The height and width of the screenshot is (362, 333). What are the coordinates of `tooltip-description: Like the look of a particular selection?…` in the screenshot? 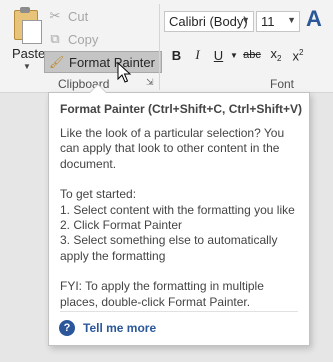 It's located at (172, 148).